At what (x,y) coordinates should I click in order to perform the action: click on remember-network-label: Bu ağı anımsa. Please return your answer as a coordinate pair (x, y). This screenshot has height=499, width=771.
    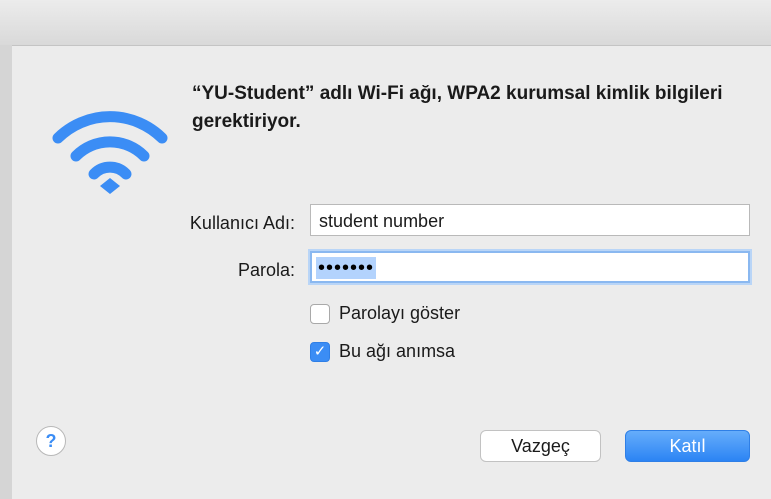
    Looking at the image, I should click on (397, 351).